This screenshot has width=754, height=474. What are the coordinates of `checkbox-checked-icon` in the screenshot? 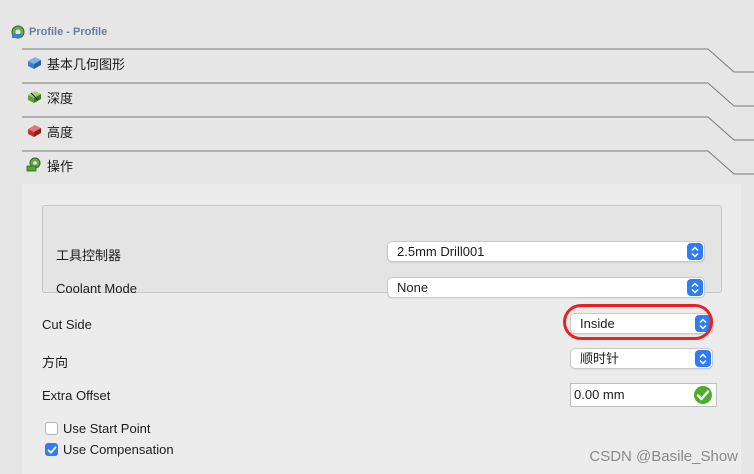 It's located at (51, 449).